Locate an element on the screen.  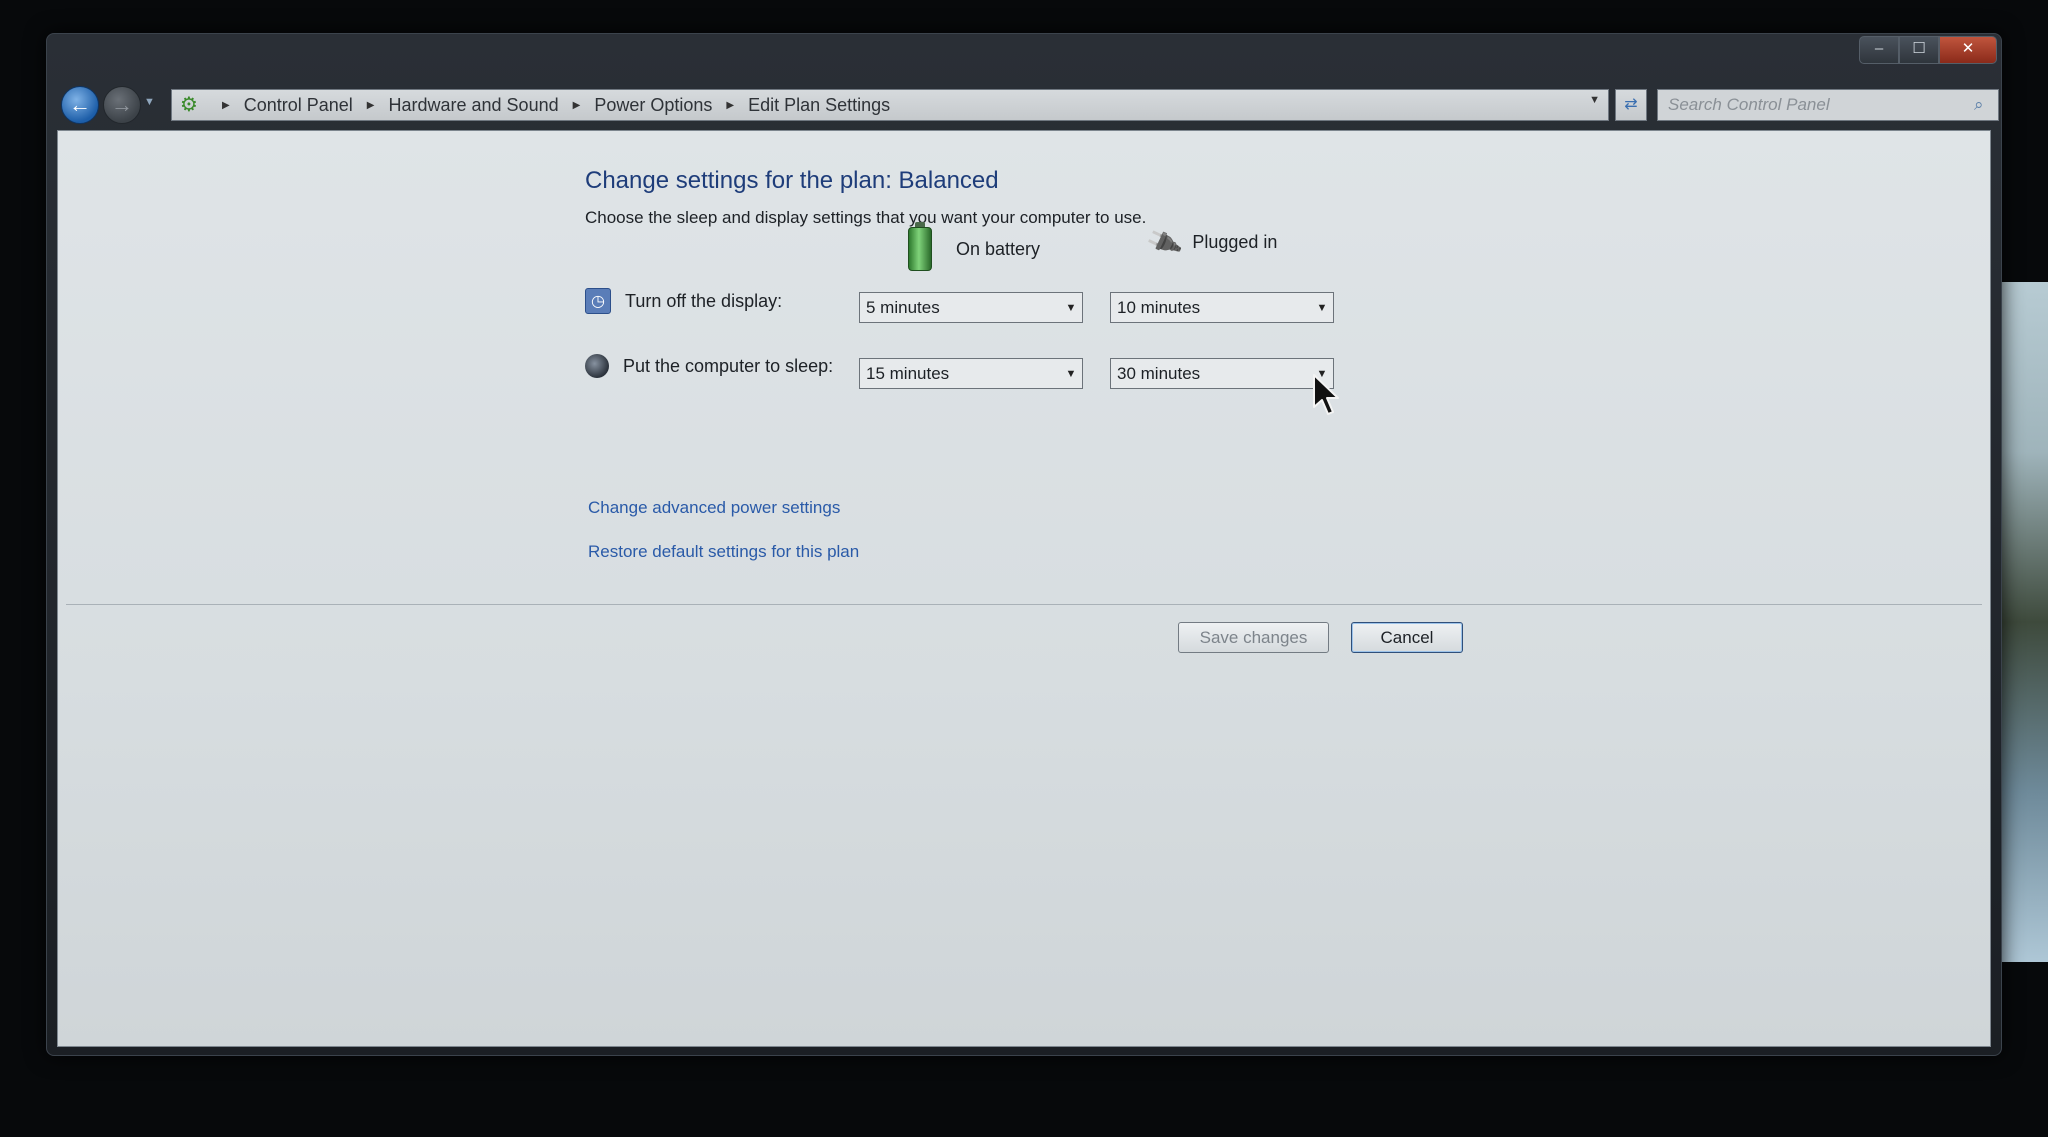
column-header-plugged: 🔌 Plugged in is located at coordinates (1211, 241).